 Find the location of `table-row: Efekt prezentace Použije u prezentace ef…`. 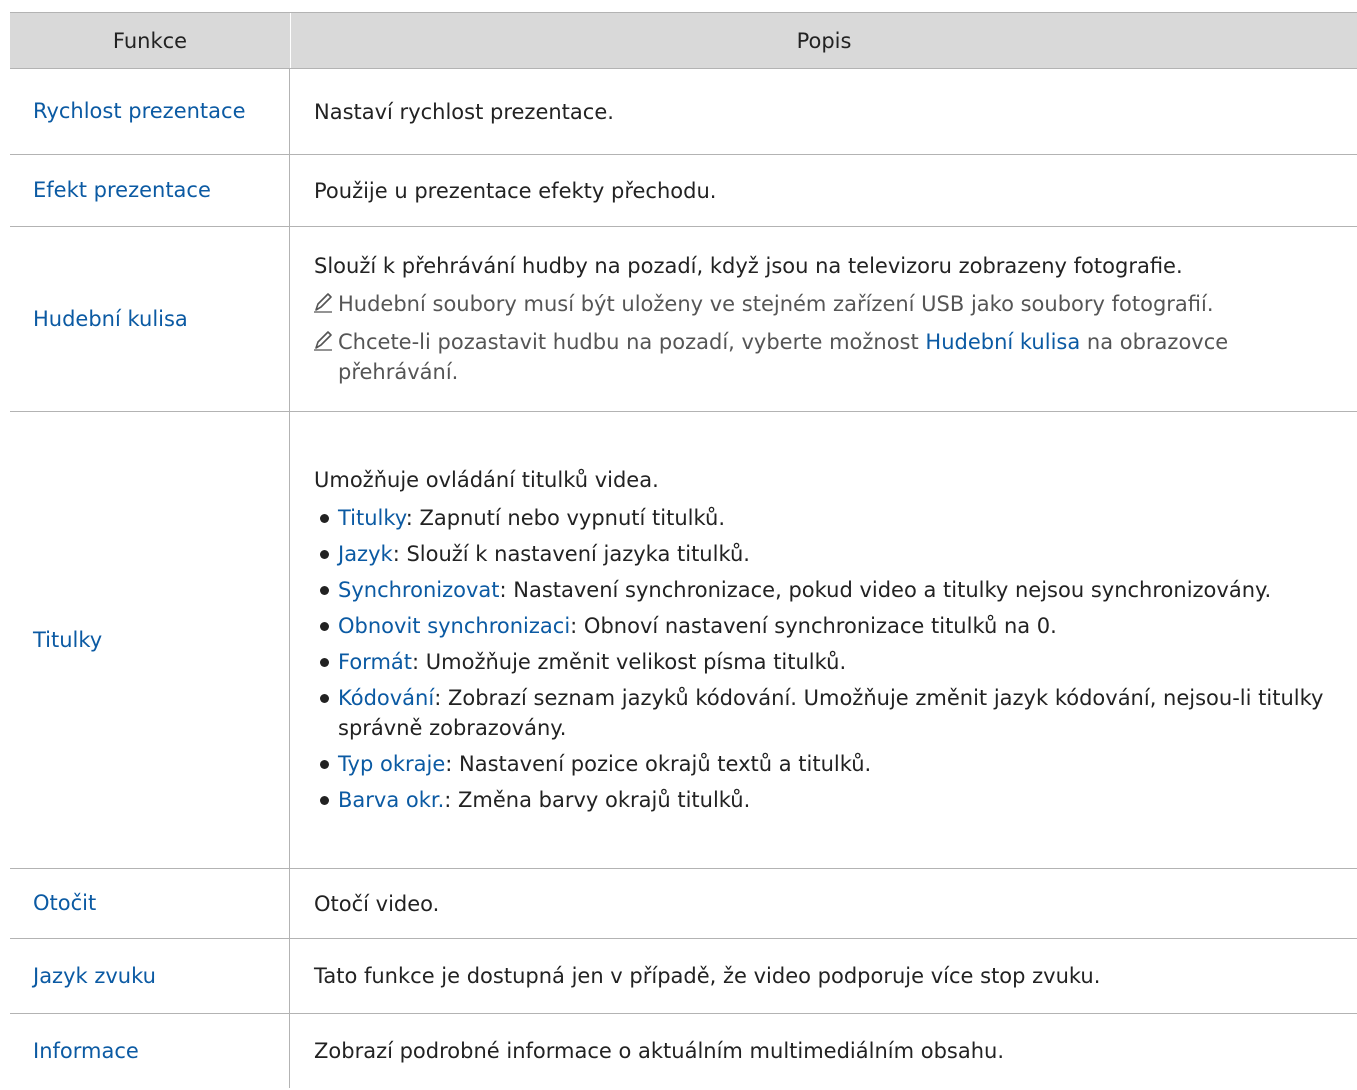

table-row: Efekt prezentace Použije u prezentace ef… is located at coordinates (683, 191).